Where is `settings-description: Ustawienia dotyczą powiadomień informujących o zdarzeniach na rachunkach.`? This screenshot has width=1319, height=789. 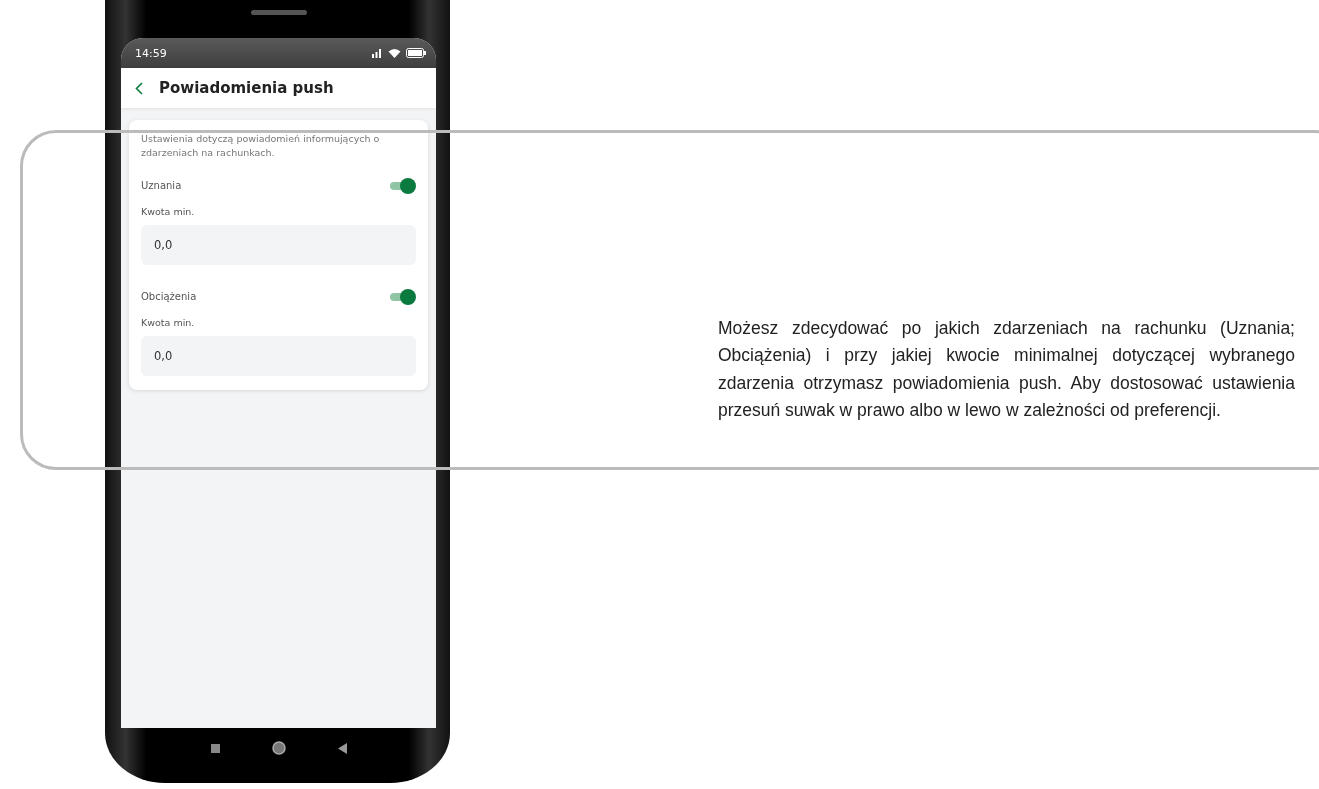
settings-description: Ustawienia dotyczą powiadomień informujących o zdarzeniach na rachunkach. is located at coordinates (261, 146).